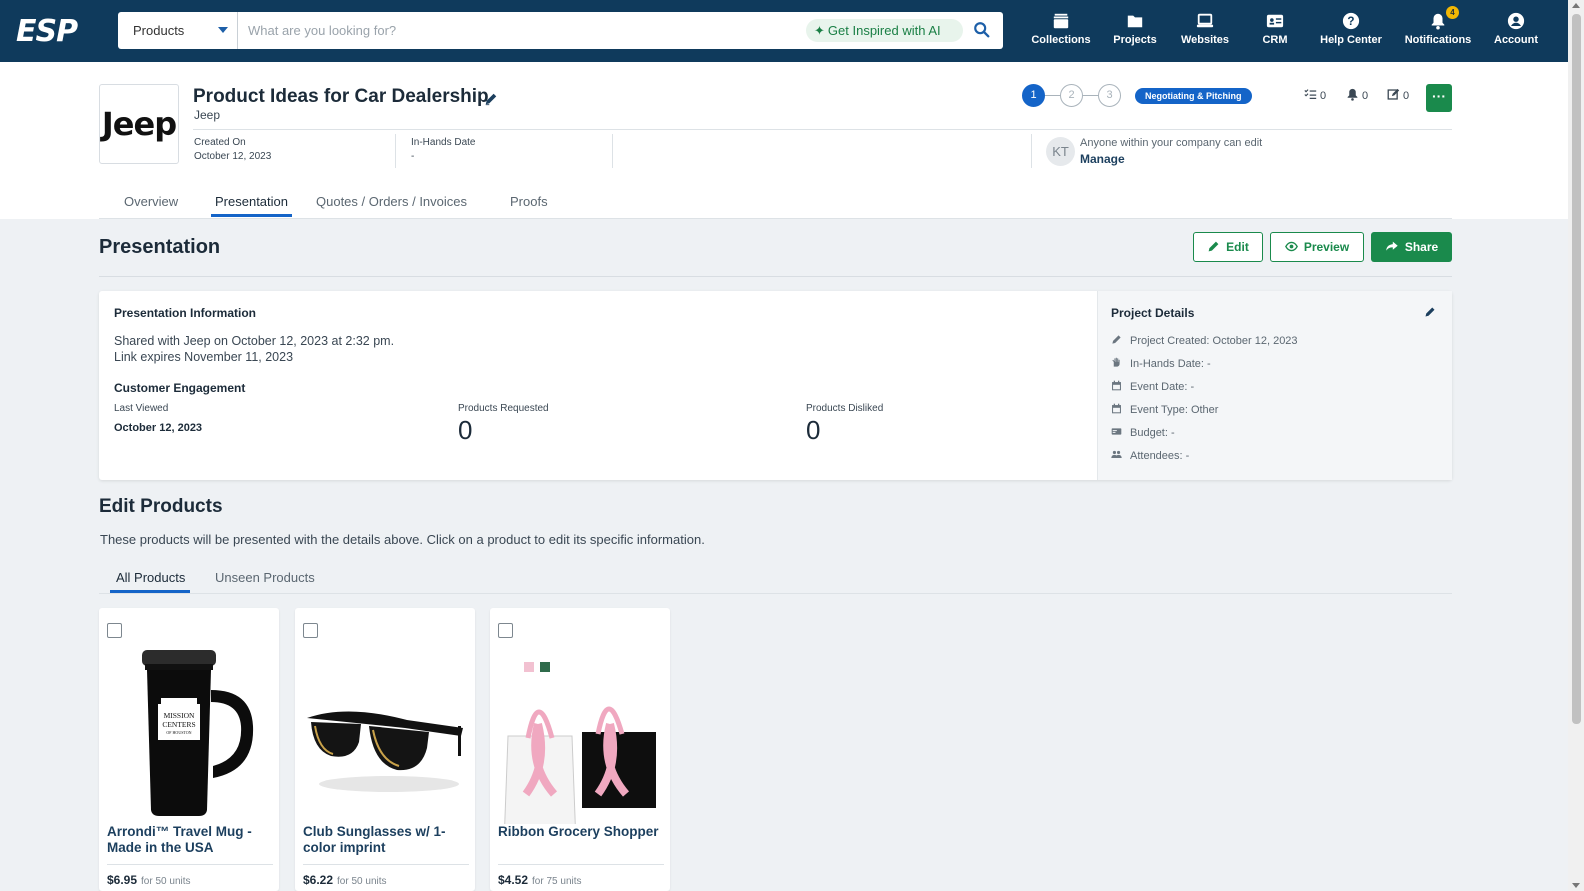  I want to click on tab-overview: Overview, so click(151, 201).